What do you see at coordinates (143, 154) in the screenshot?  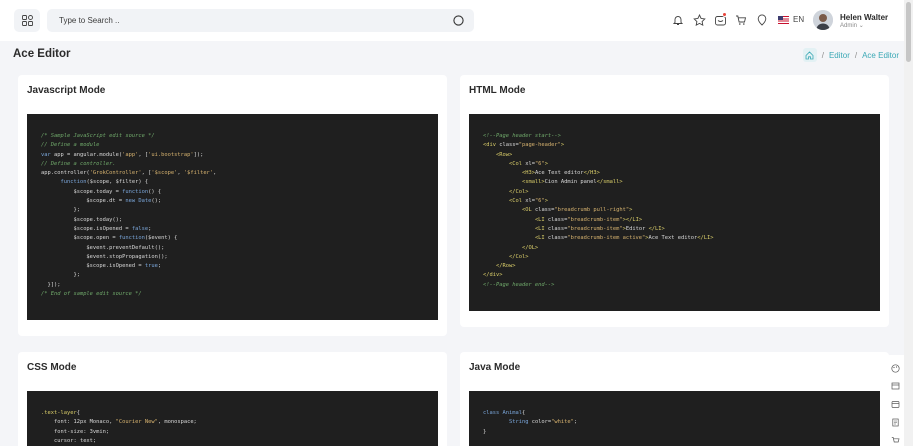 I see `code-token: , [` at bounding box center [143, 154].